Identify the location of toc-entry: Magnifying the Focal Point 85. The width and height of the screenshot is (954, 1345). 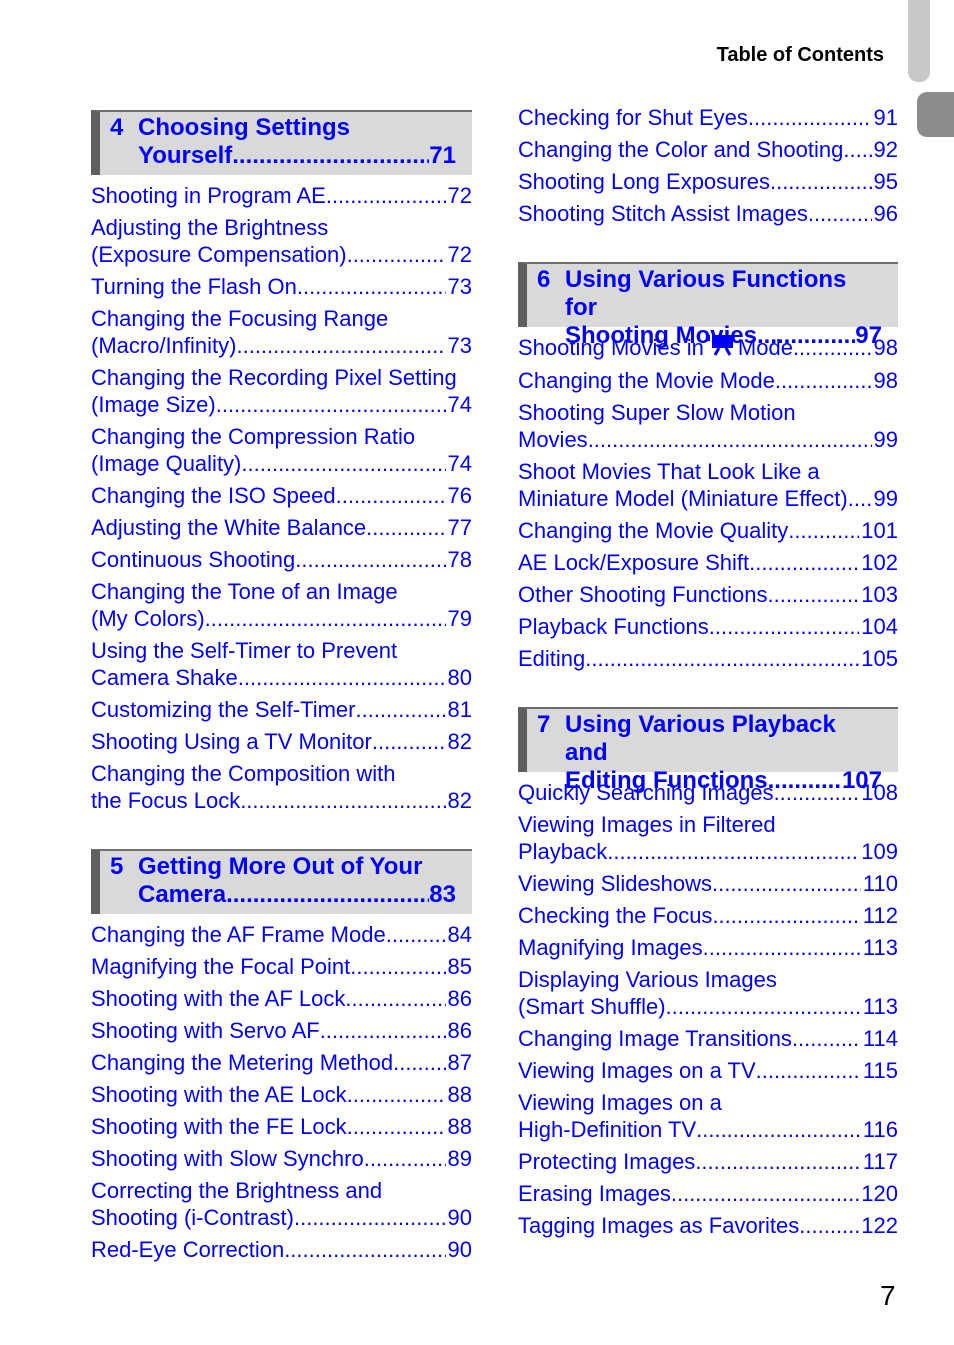
(281, 966).